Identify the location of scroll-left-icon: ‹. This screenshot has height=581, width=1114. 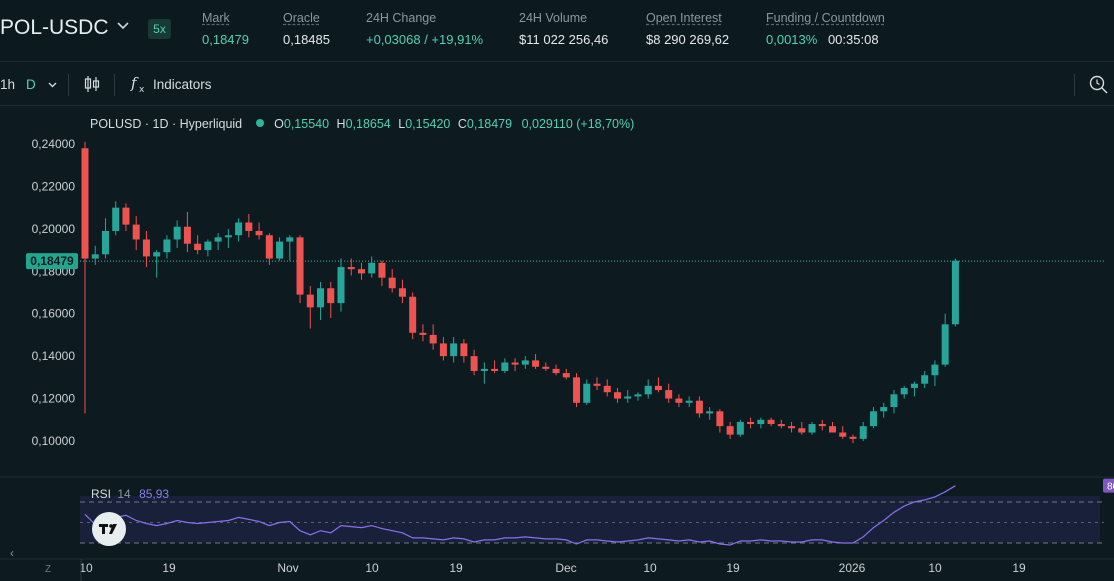
(12, 553).